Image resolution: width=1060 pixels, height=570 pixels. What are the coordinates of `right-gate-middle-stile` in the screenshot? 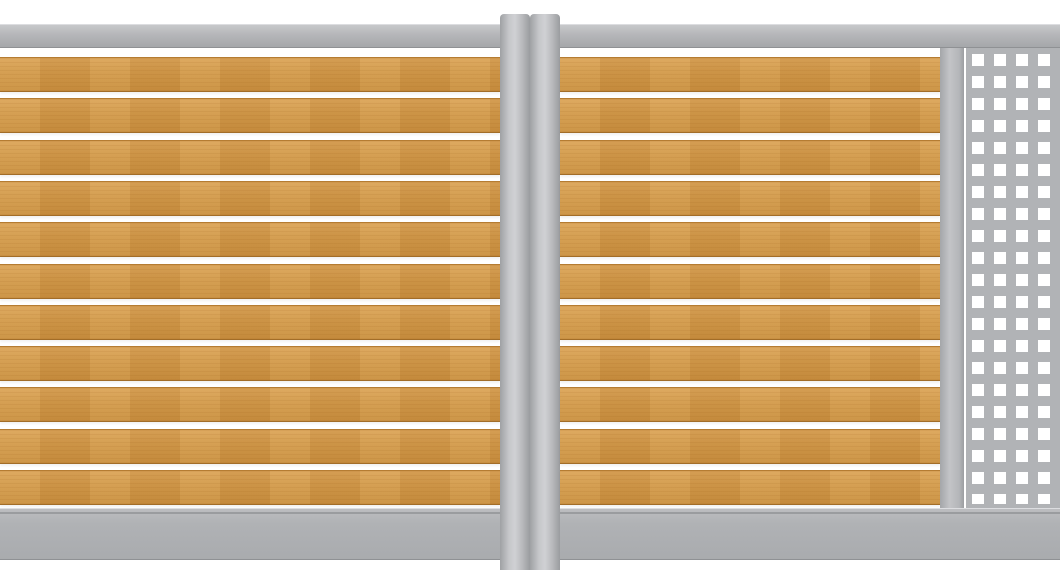 It's located at (952, 278).